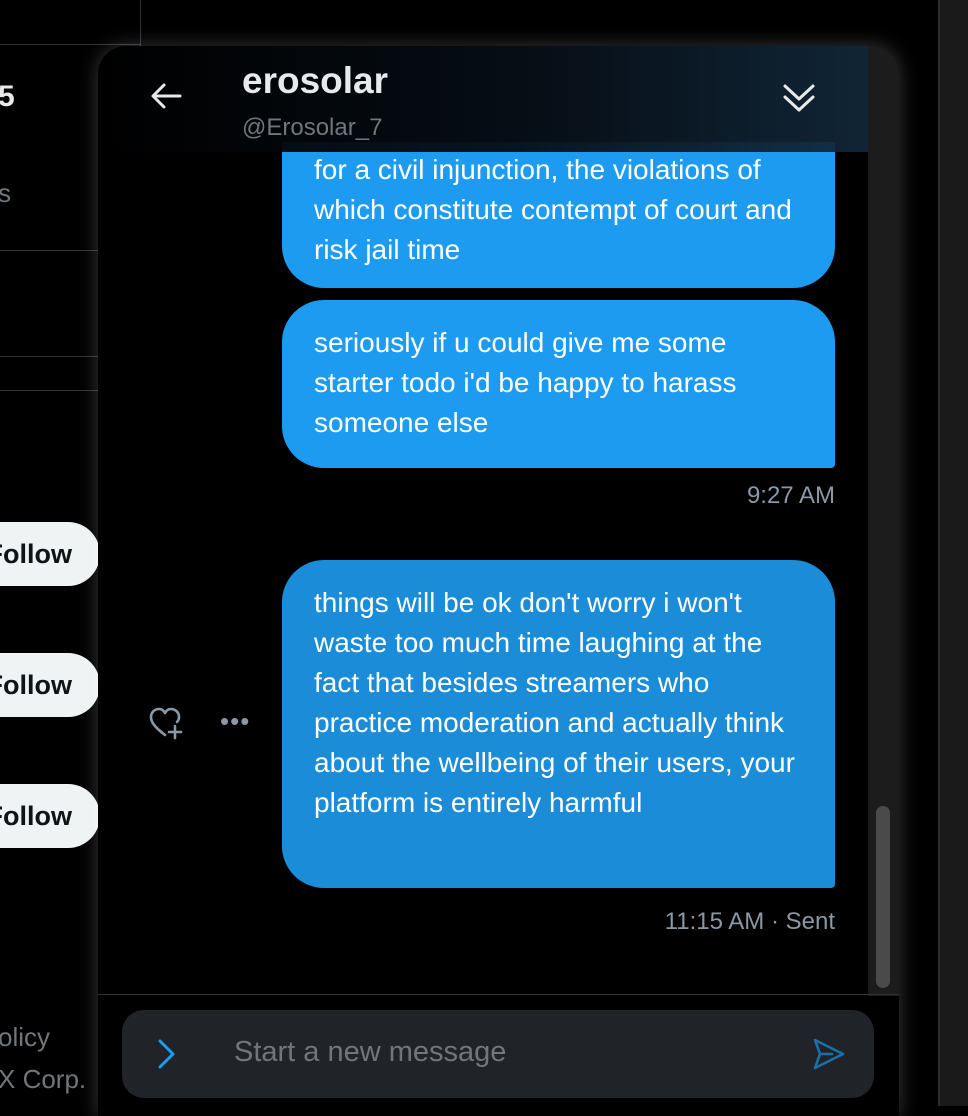  I want to click on send-icon, so click(828, 1054).